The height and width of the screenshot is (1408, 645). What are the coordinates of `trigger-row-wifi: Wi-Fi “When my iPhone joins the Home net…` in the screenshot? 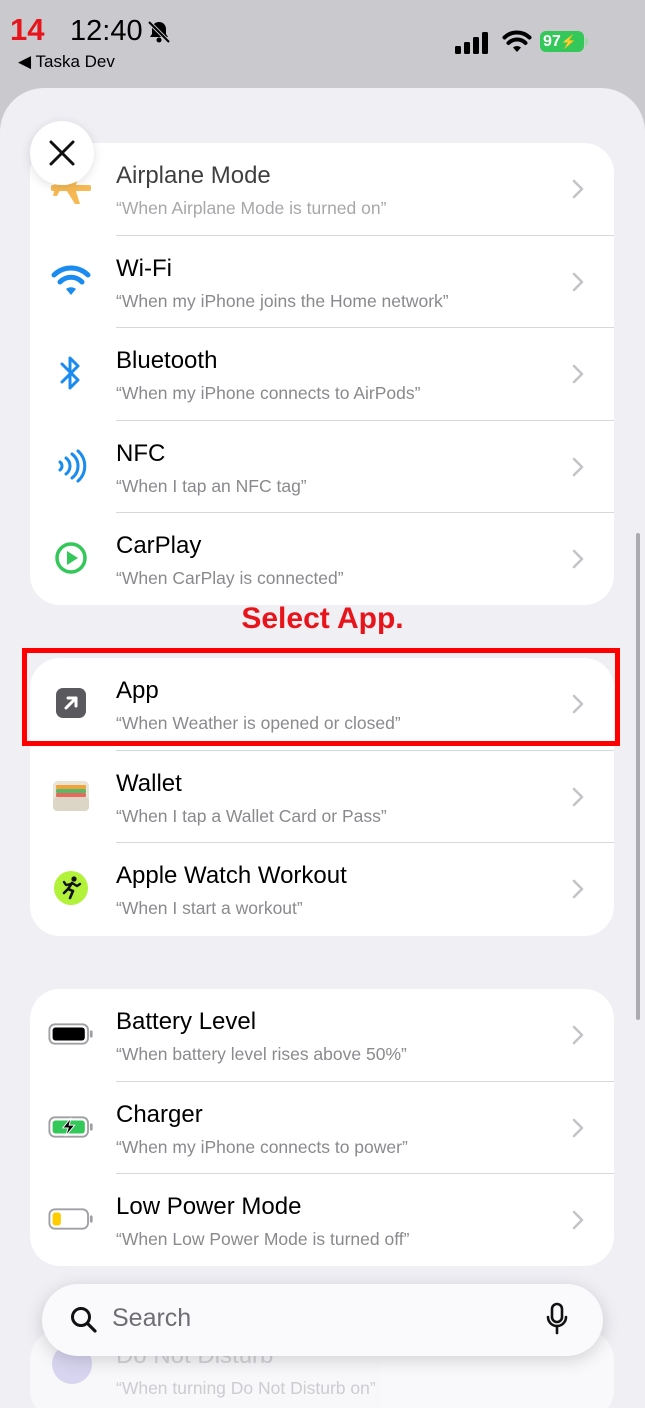 It's located at (322, 282).